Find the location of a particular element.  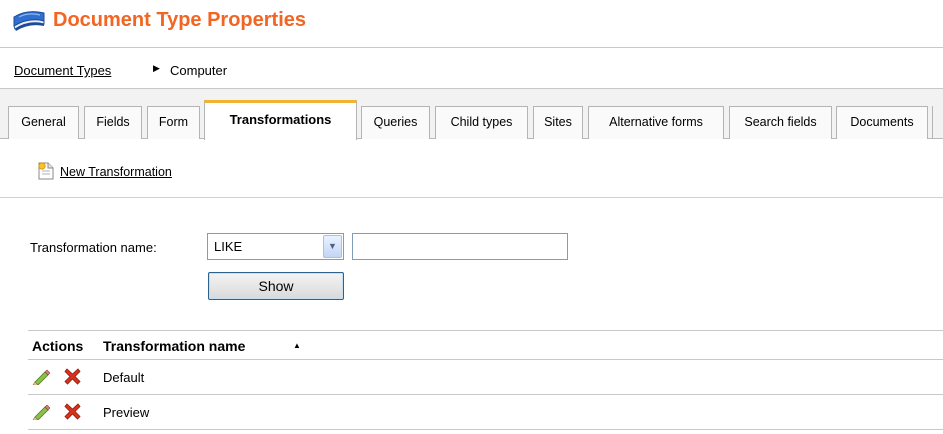

tab-queries: Queries is located at coordinates (395, 122).